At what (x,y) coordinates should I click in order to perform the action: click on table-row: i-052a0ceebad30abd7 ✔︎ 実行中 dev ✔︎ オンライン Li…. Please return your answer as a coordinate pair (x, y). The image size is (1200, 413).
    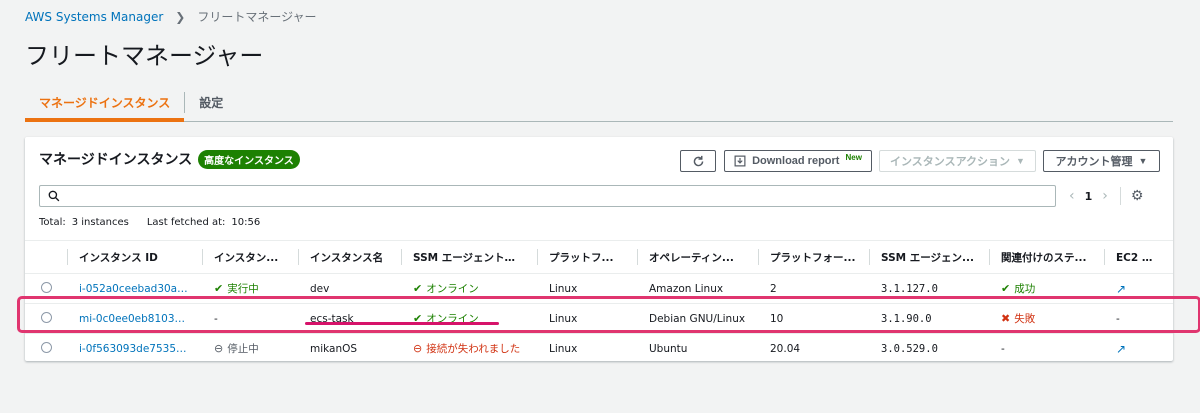
    Looking at the image, I should click on (599, 288).